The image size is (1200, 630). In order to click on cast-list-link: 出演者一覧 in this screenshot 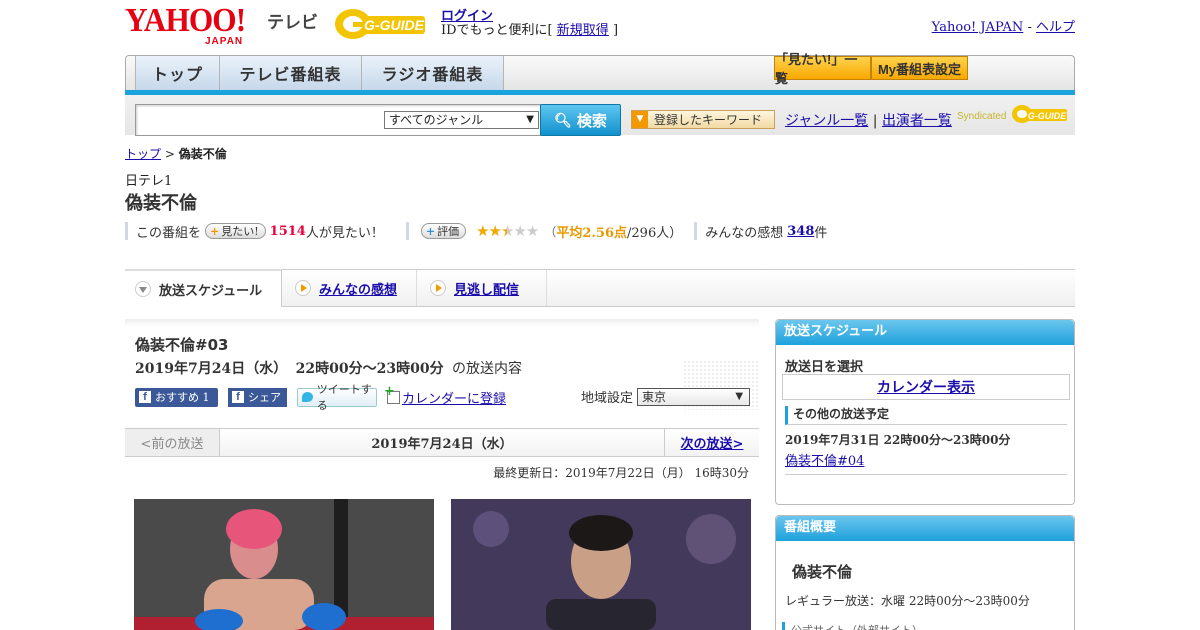, I will do `click(917, 121)`.